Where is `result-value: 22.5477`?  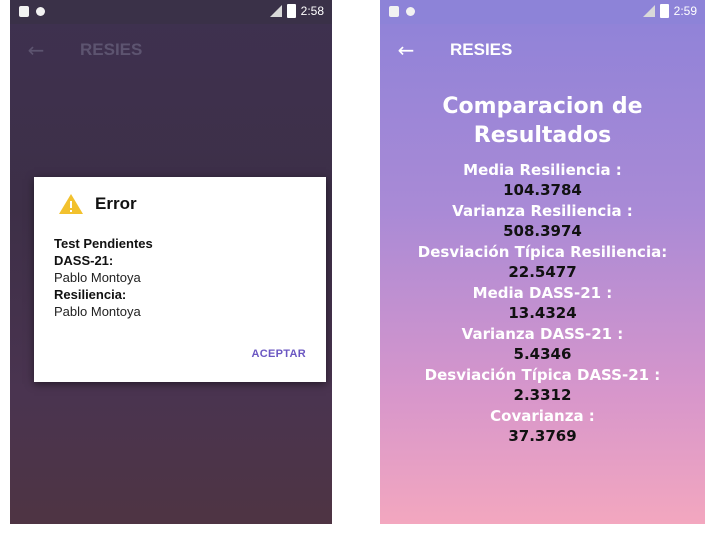 result-value: 22.5477 is located at coordinates (542, 272).